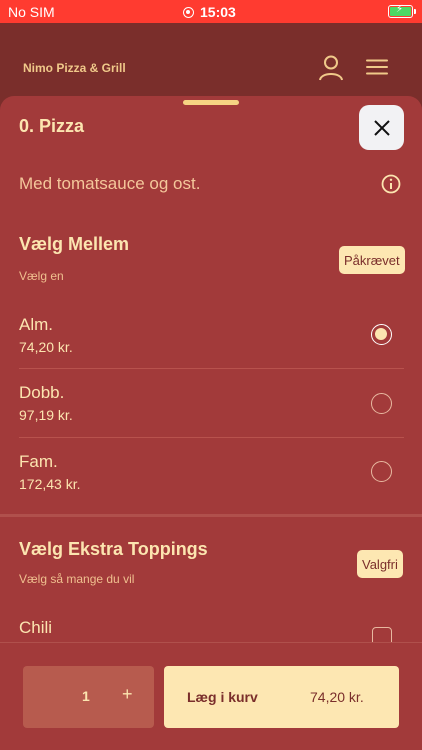  What do you see at coordinates (211, 472) in the screenshot?
I see `option-fam: Fam. 172,43 kr.` at bounding box center [211, 472].